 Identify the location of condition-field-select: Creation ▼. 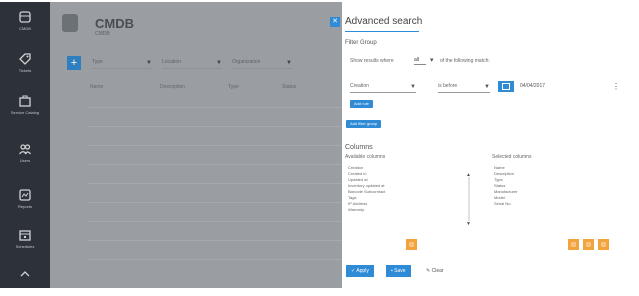
(383, 88).